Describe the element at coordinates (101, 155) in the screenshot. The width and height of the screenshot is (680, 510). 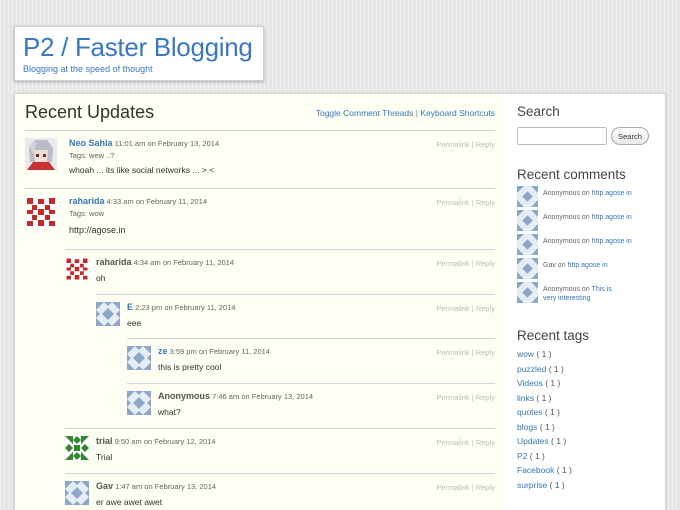
I see `tag-link: wew ..?` at that location.